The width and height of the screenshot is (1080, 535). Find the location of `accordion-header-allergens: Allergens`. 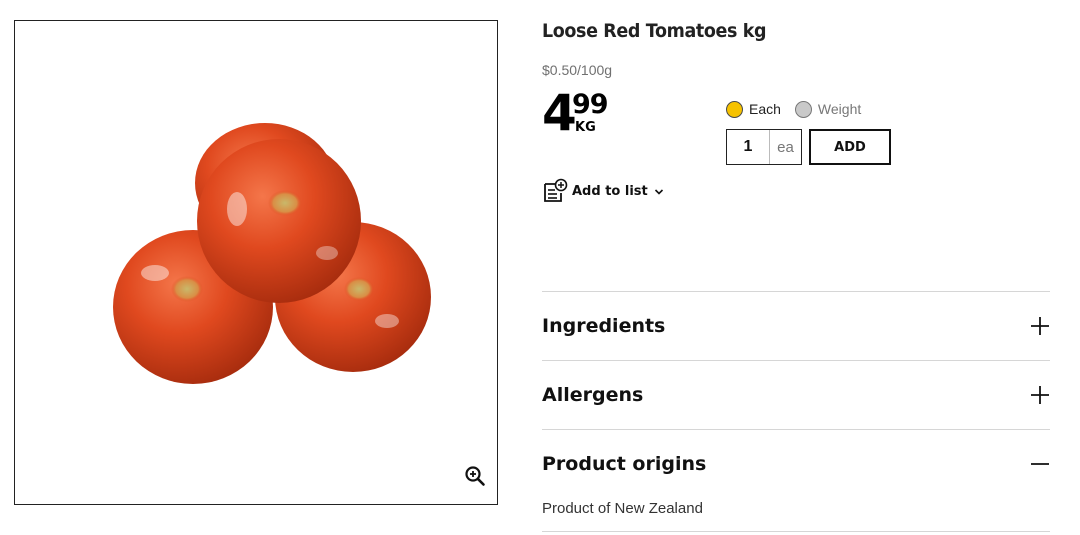

accordion-header-allergens: Allergens is located at coordinates (796, 395).